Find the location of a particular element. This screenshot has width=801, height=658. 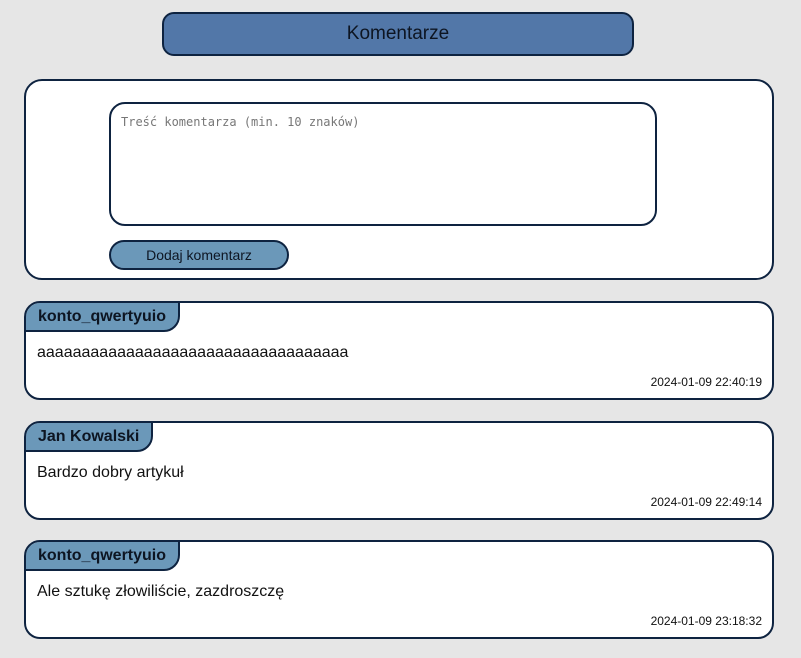

comment-date: 2024-01-09 22:49:14 is located at coordinates (706, 502).